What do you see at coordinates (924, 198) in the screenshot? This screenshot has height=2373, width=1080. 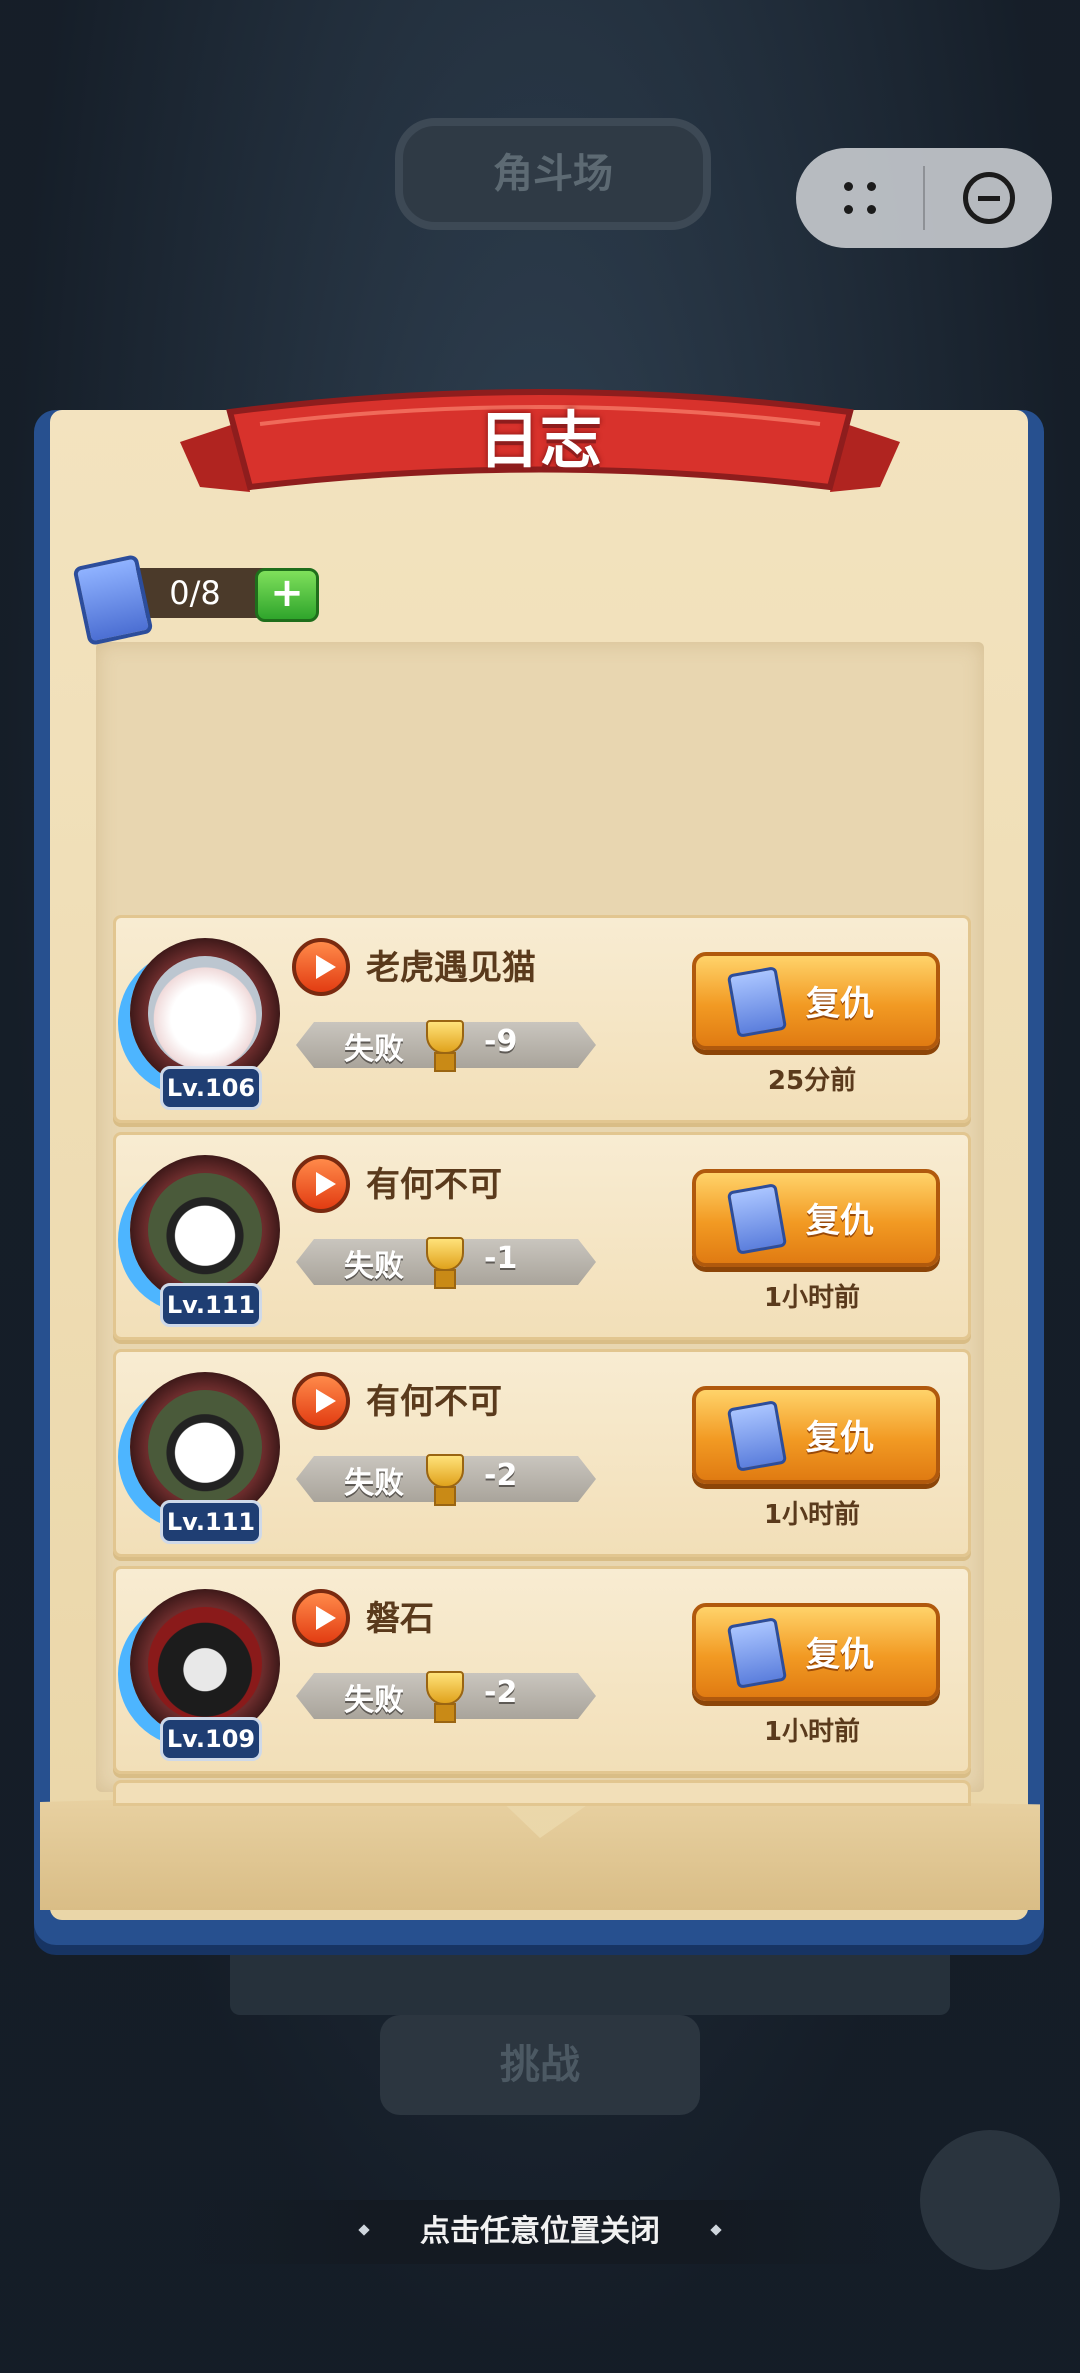 I see `mini-program-capsule` at bounding box center [924, 198].